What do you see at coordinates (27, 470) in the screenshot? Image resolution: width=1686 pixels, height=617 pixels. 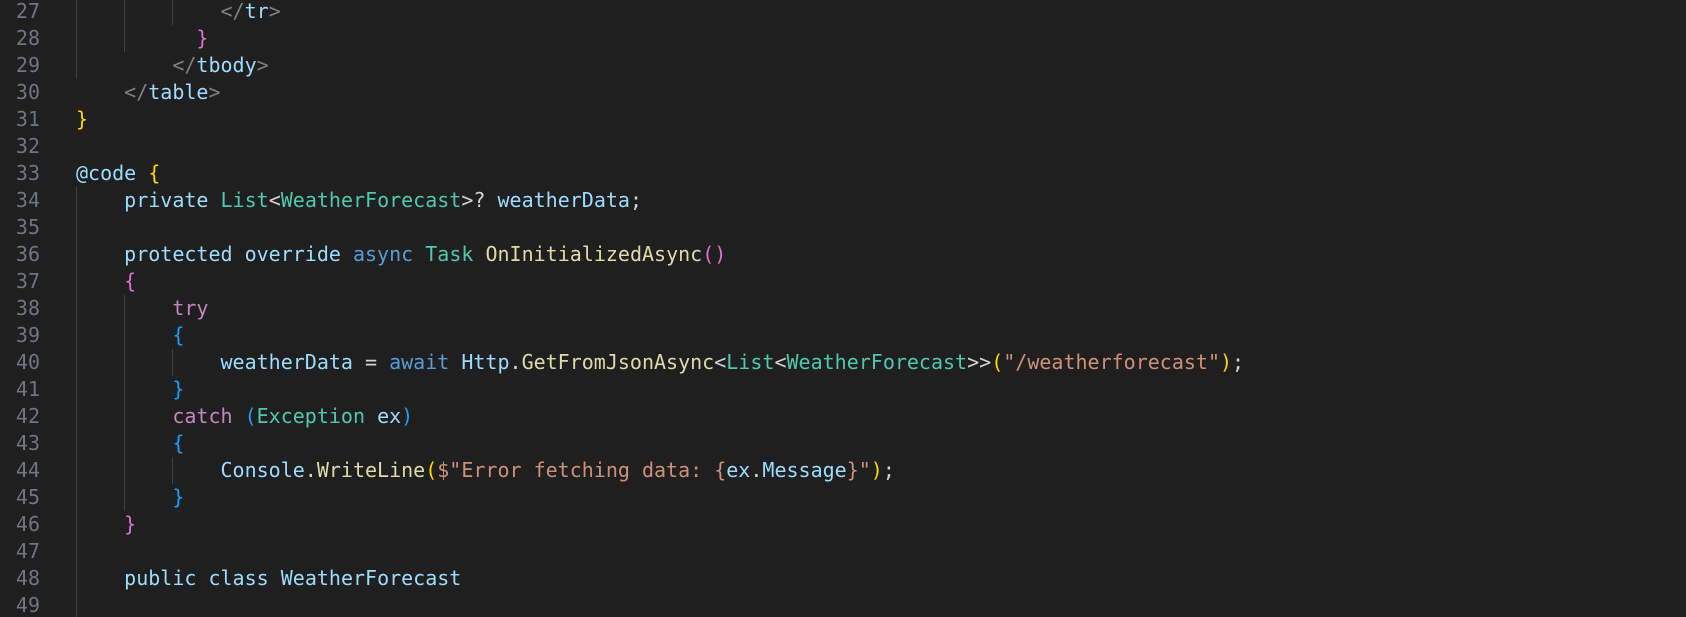 I see `line-number: 44` at bounding box center [27, 470].